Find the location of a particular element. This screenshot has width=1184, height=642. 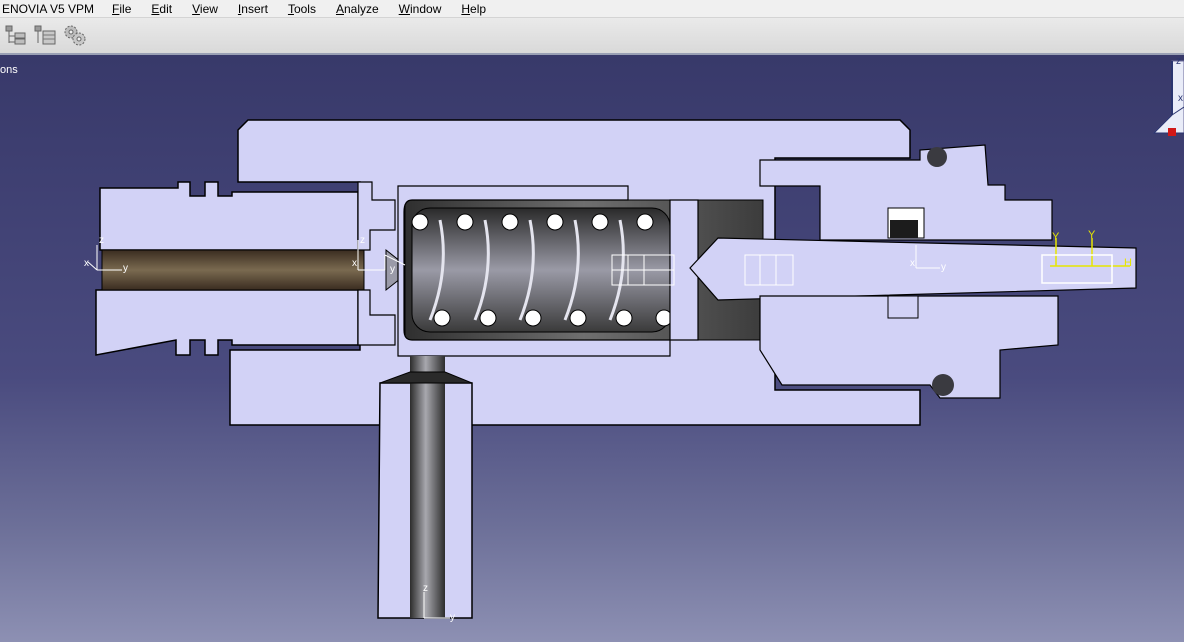

axis-center-x: x is located at coordinates (912, 263).